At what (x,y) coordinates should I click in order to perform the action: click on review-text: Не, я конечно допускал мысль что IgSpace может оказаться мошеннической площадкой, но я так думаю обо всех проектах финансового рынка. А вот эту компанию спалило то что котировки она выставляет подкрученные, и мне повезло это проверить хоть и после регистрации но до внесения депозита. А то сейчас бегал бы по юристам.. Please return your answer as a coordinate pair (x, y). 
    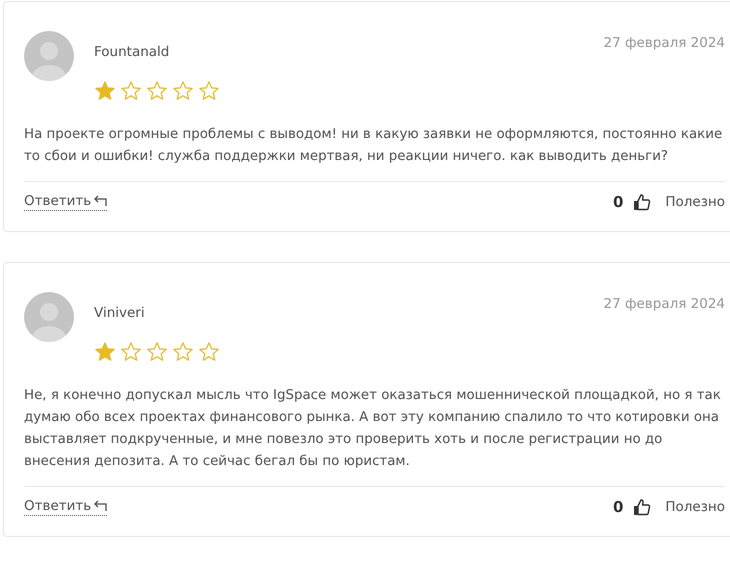
    Looking at the image, I should click on (373, 429).